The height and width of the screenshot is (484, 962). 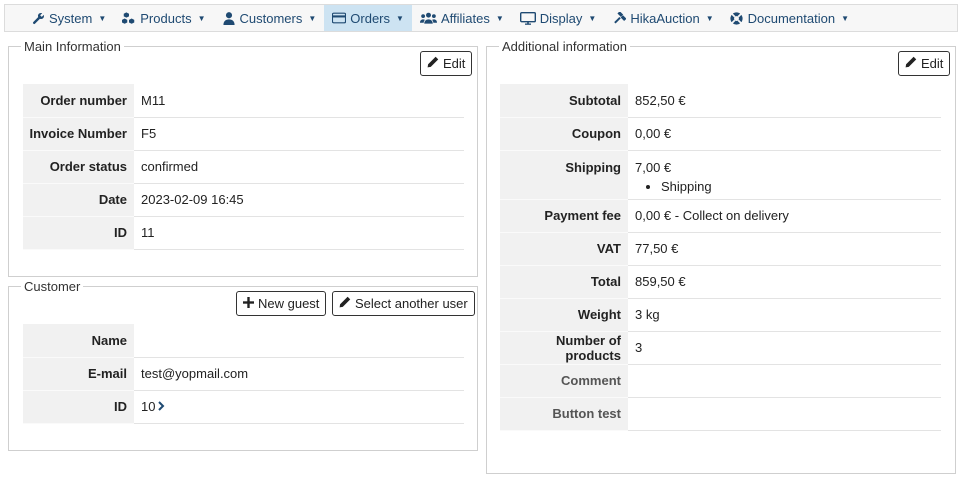 I want to click on customer-id-value: 10, so click(x=148, y=406).